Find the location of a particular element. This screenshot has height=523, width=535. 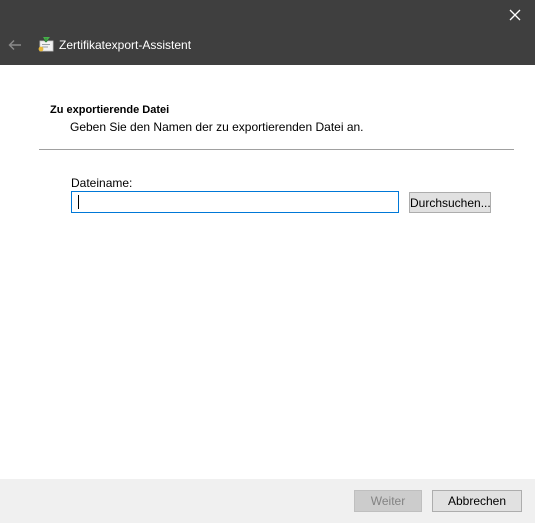

window-title: Zertifikatexport-Assistent is located at coordinates (125, 45).